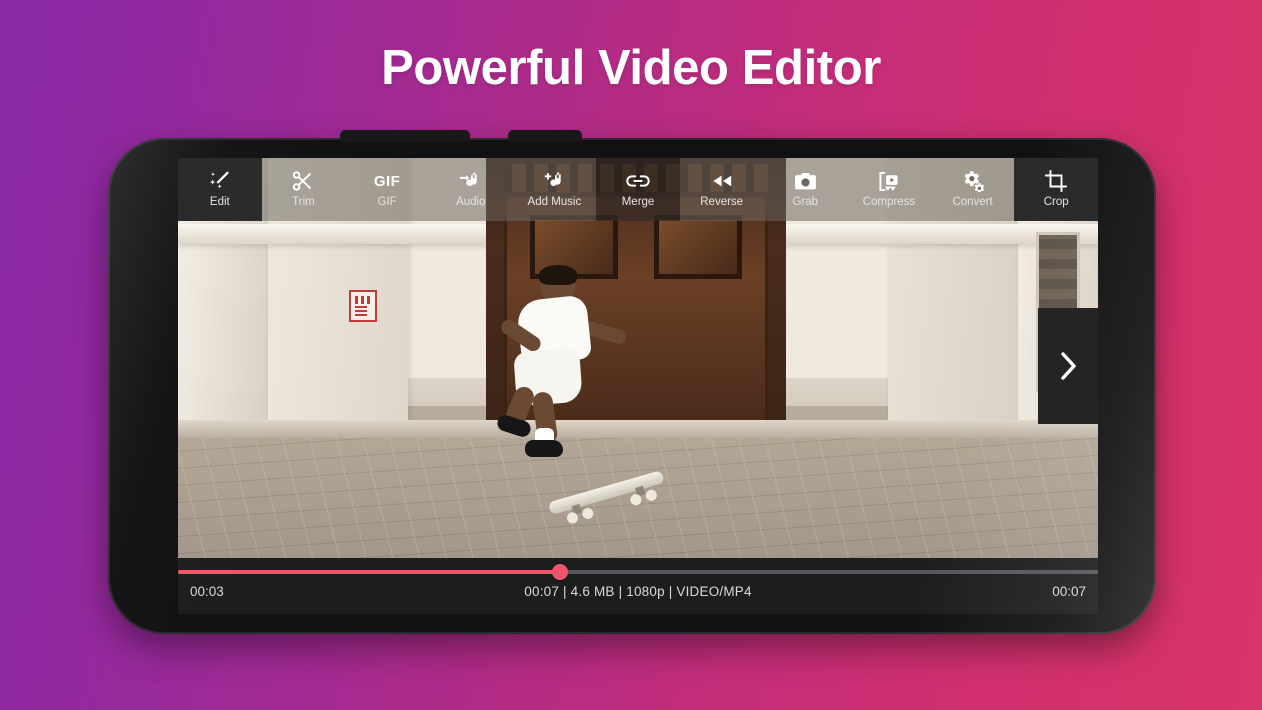 The width and height of the screenshot is (1262, 710). I want to click on gif-glyph: GIF, so click(387, 181).